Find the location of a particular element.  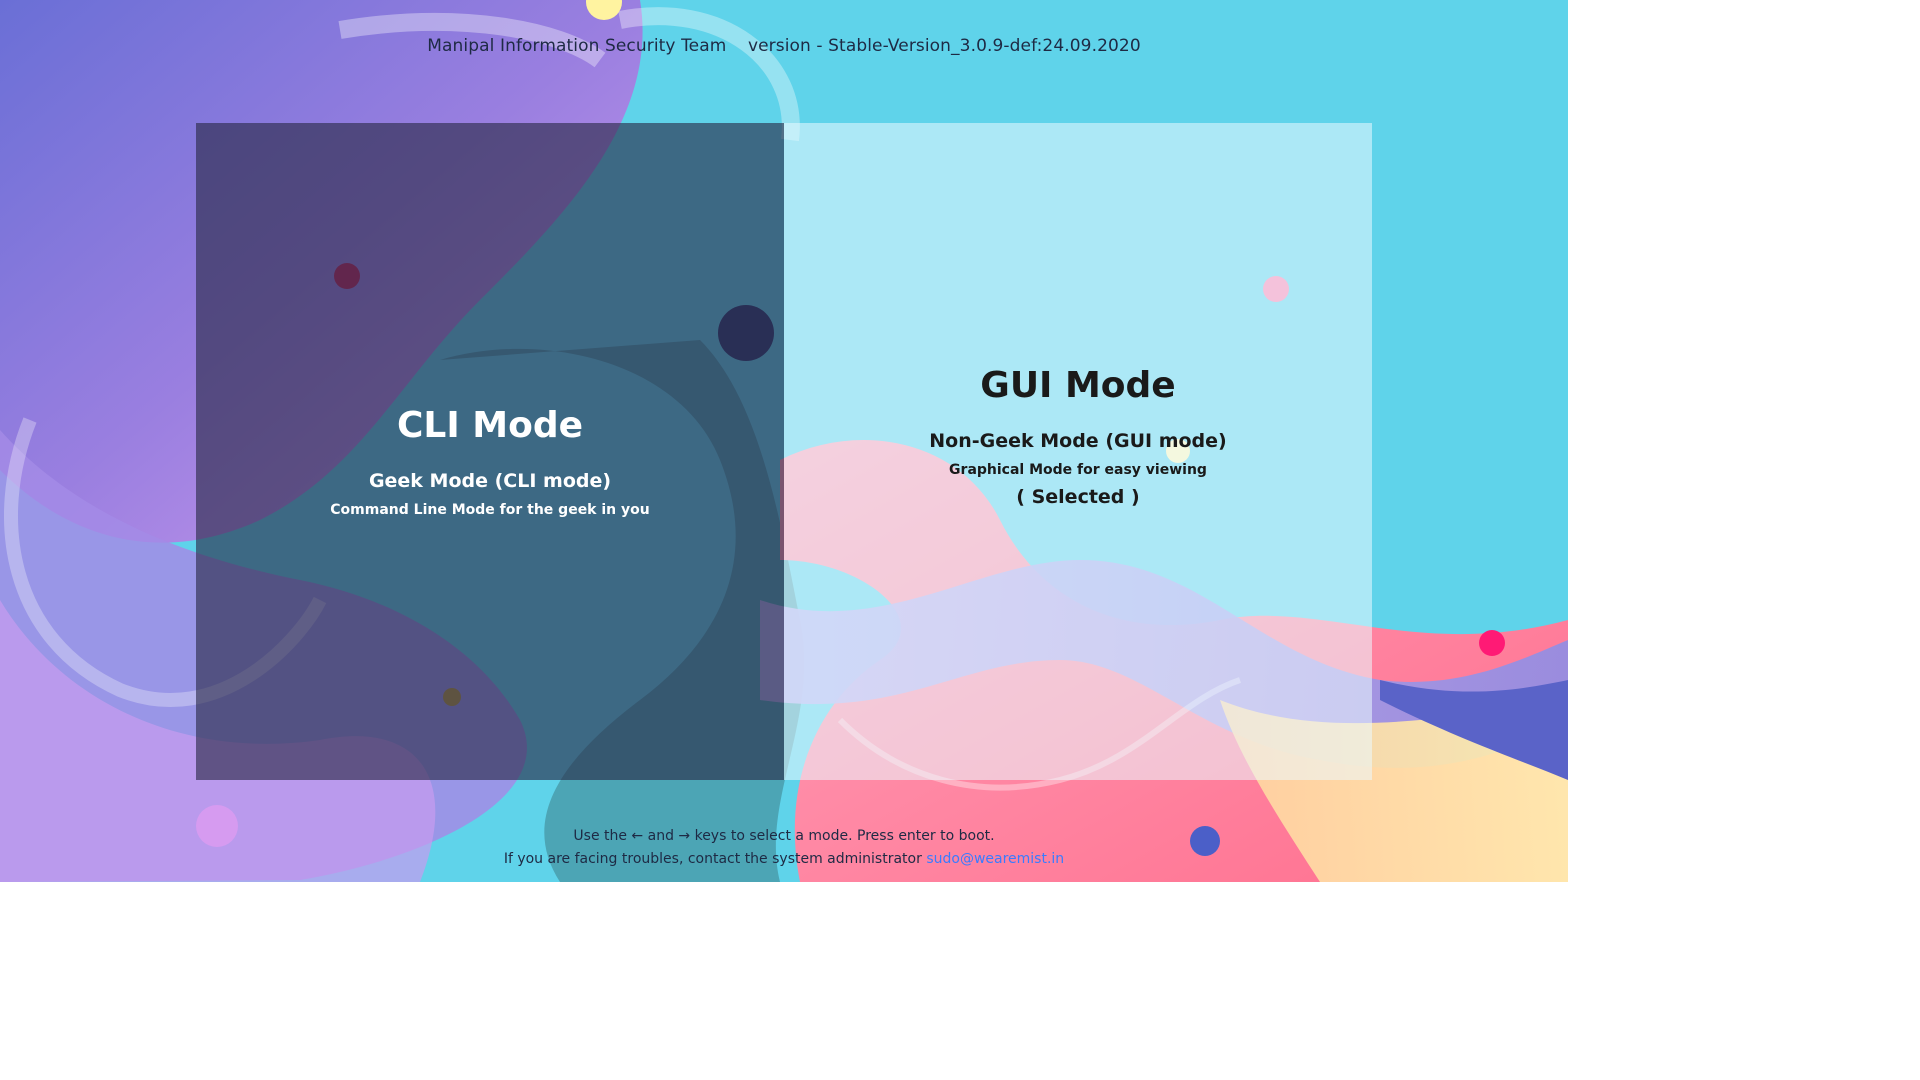

team-name: Manipal Information Security Team is located at coordinates (577, 46).